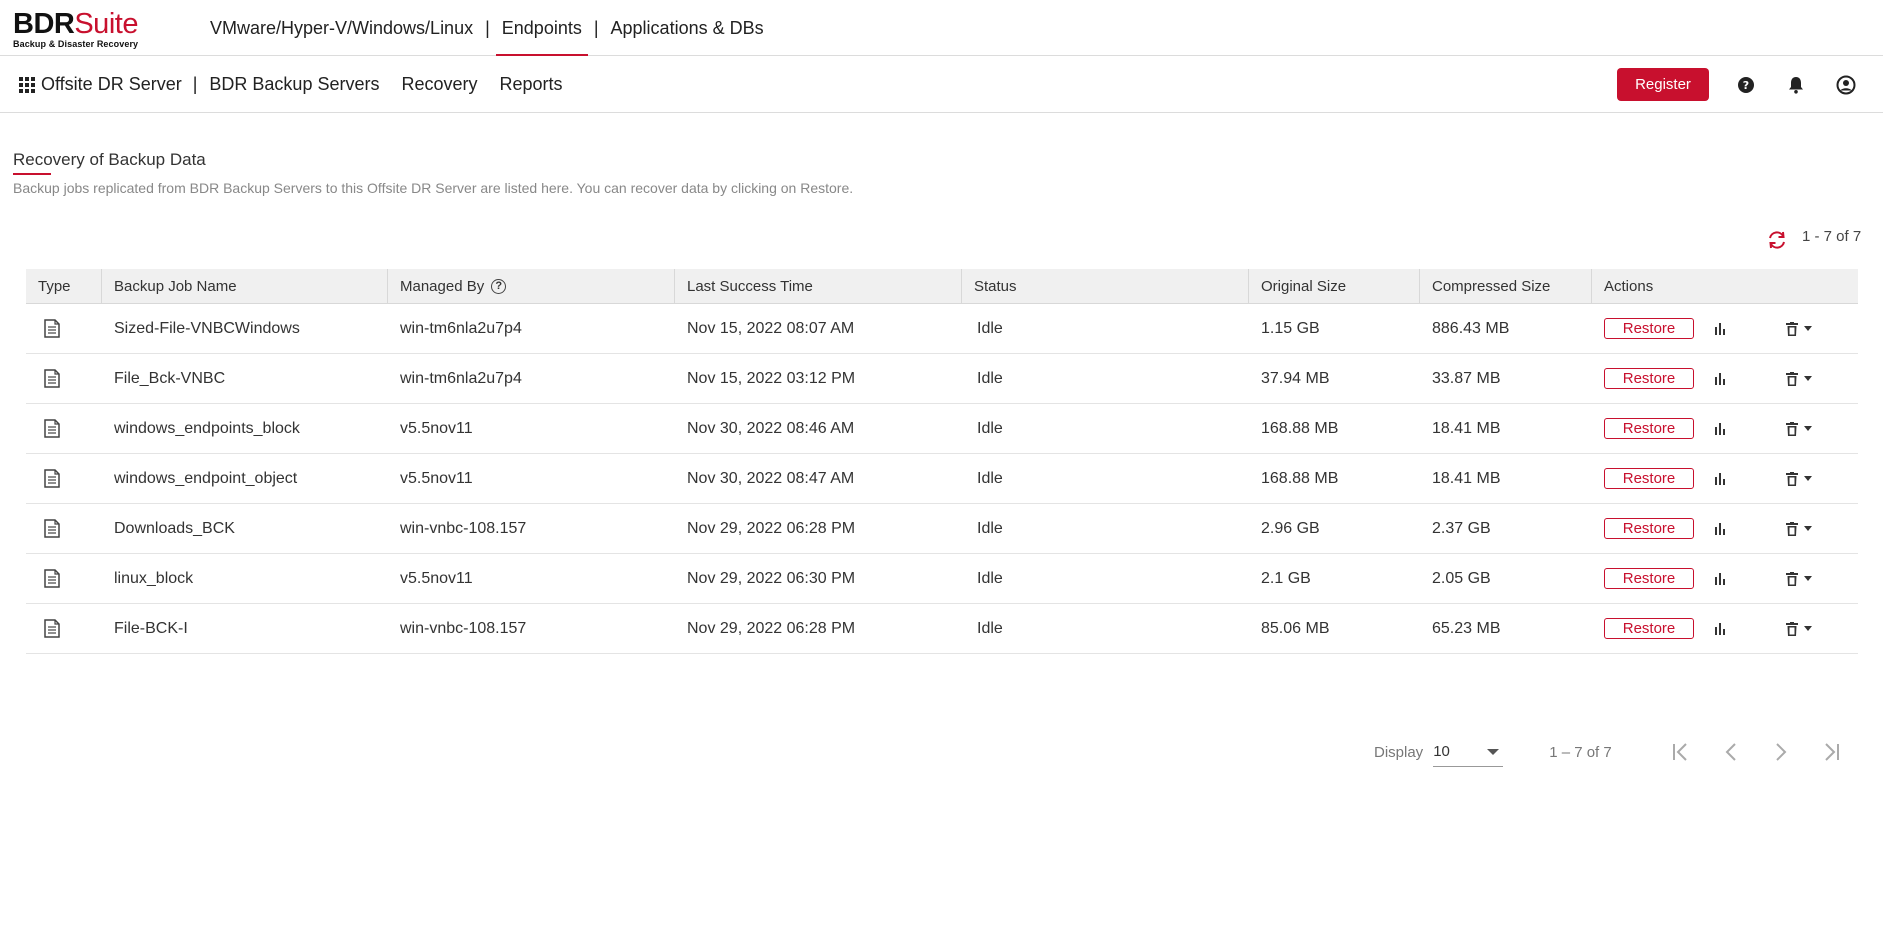 The height and width of the screenshot is (926, 1883). Describe the element at coordinates (1493, 751) in the screenshot. I see `chevron-down-icon` at that location.